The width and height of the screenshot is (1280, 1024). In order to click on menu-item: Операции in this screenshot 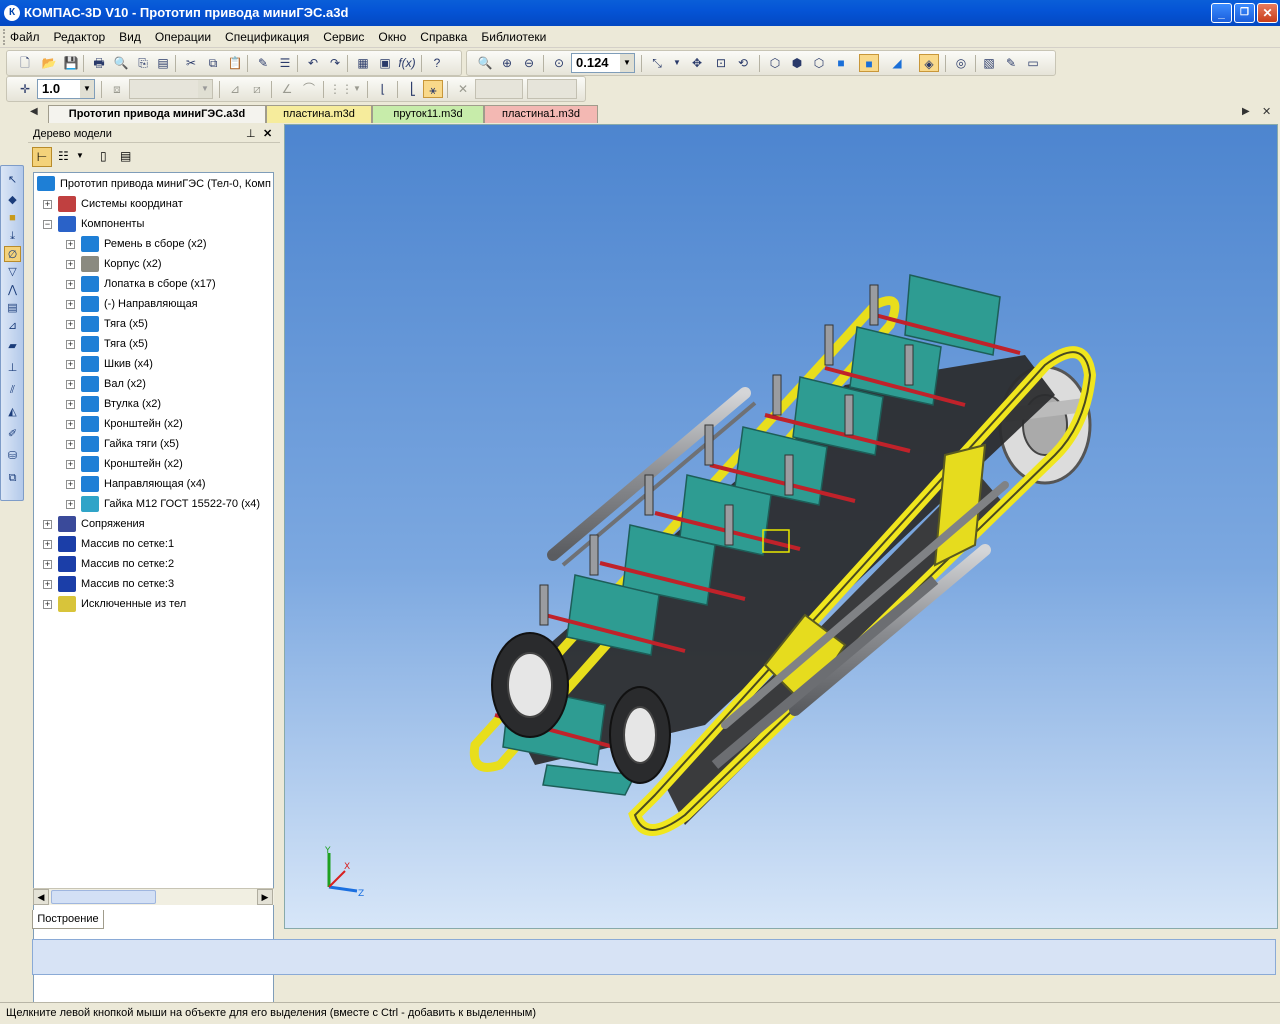, I will do `click(183, 37)`.